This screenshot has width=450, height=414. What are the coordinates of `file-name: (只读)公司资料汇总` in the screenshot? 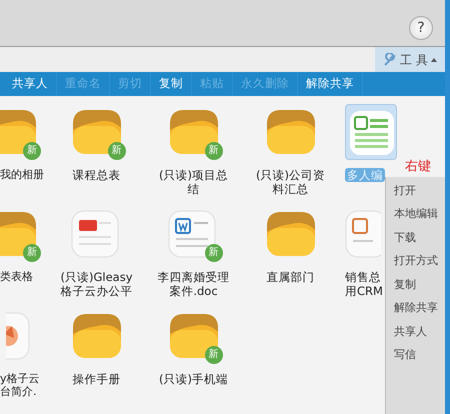 It's located at (290, 182).